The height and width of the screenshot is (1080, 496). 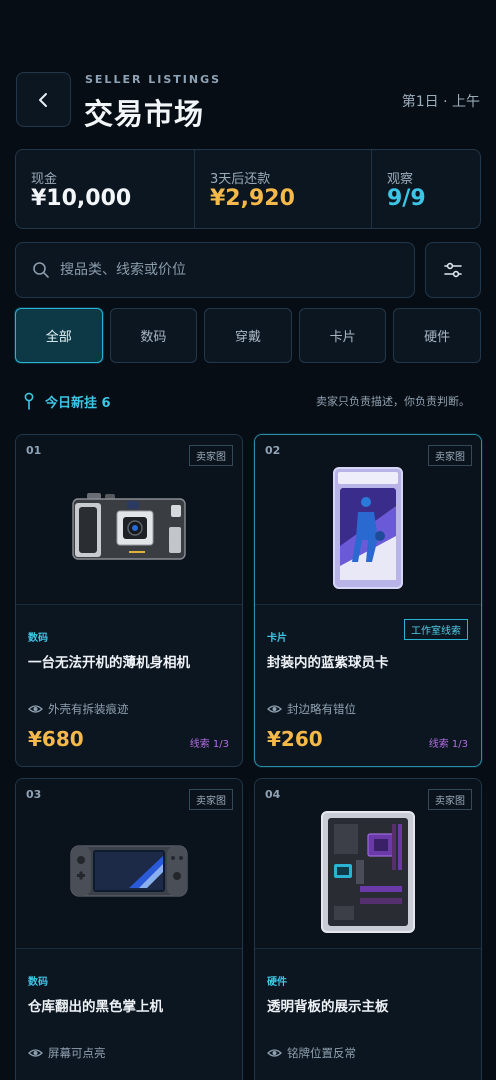 I want to click on listing-price: ¥260, so click(x=295, y=739).